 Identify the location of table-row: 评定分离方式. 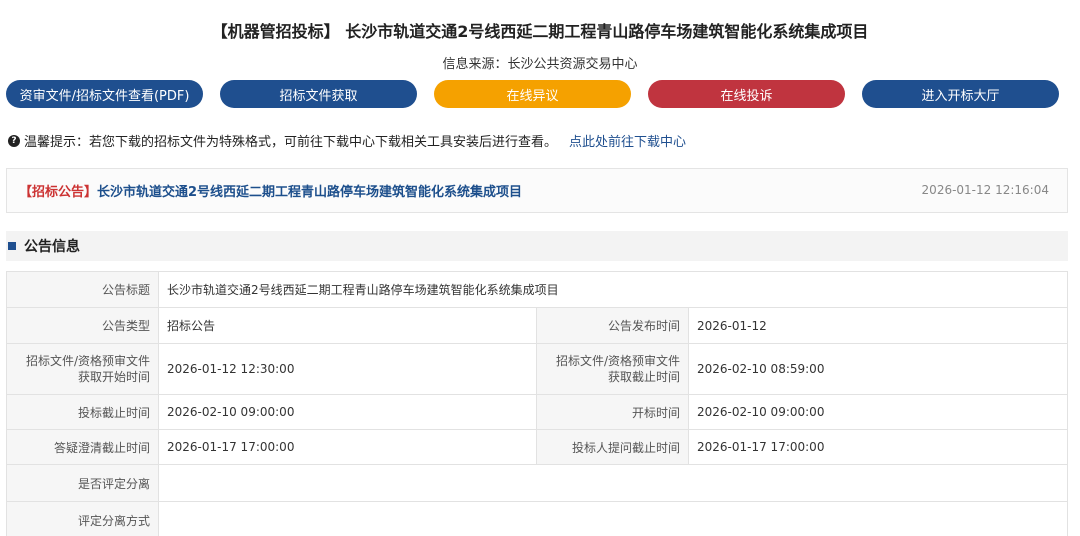
(537, 518).